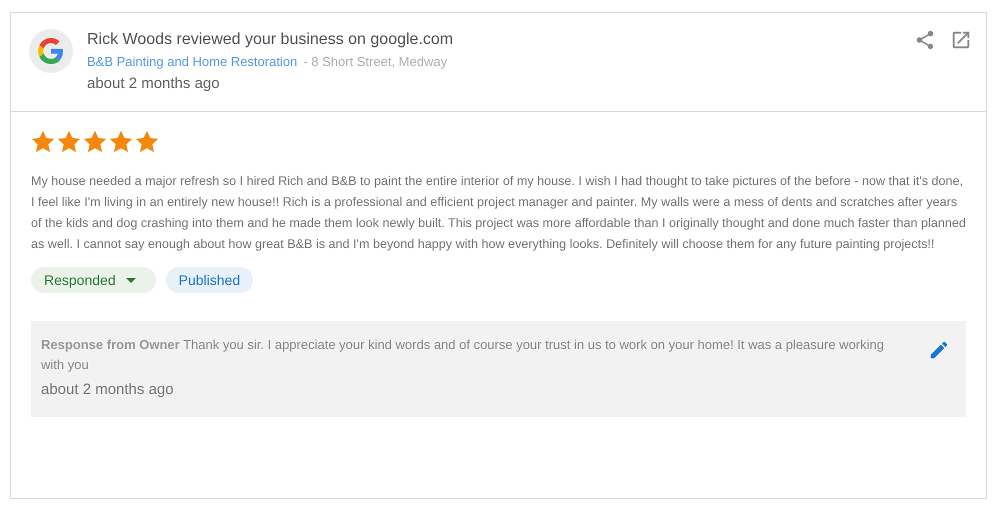 The height and width of the screenshot is (510, 1000). I want to click on status-label: Published, so click(210, 280).